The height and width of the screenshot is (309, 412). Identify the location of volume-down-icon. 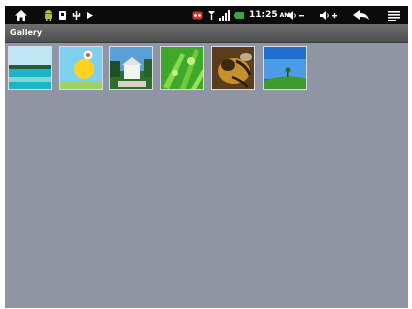
(296, 15).